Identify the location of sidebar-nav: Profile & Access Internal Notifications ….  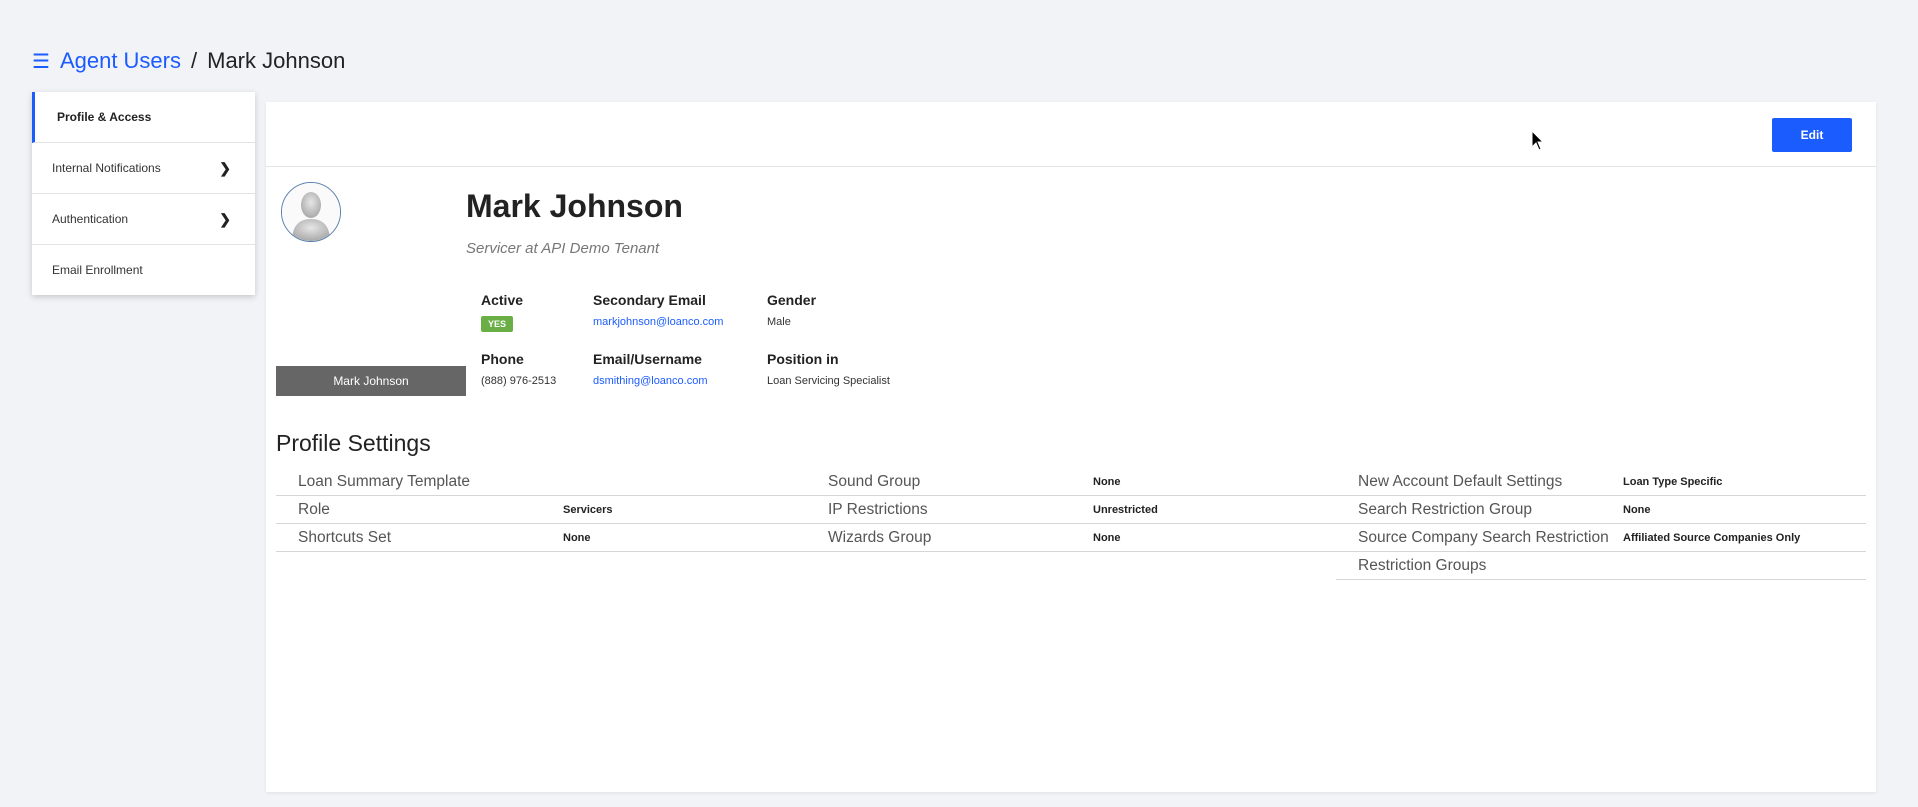
(143, 193).